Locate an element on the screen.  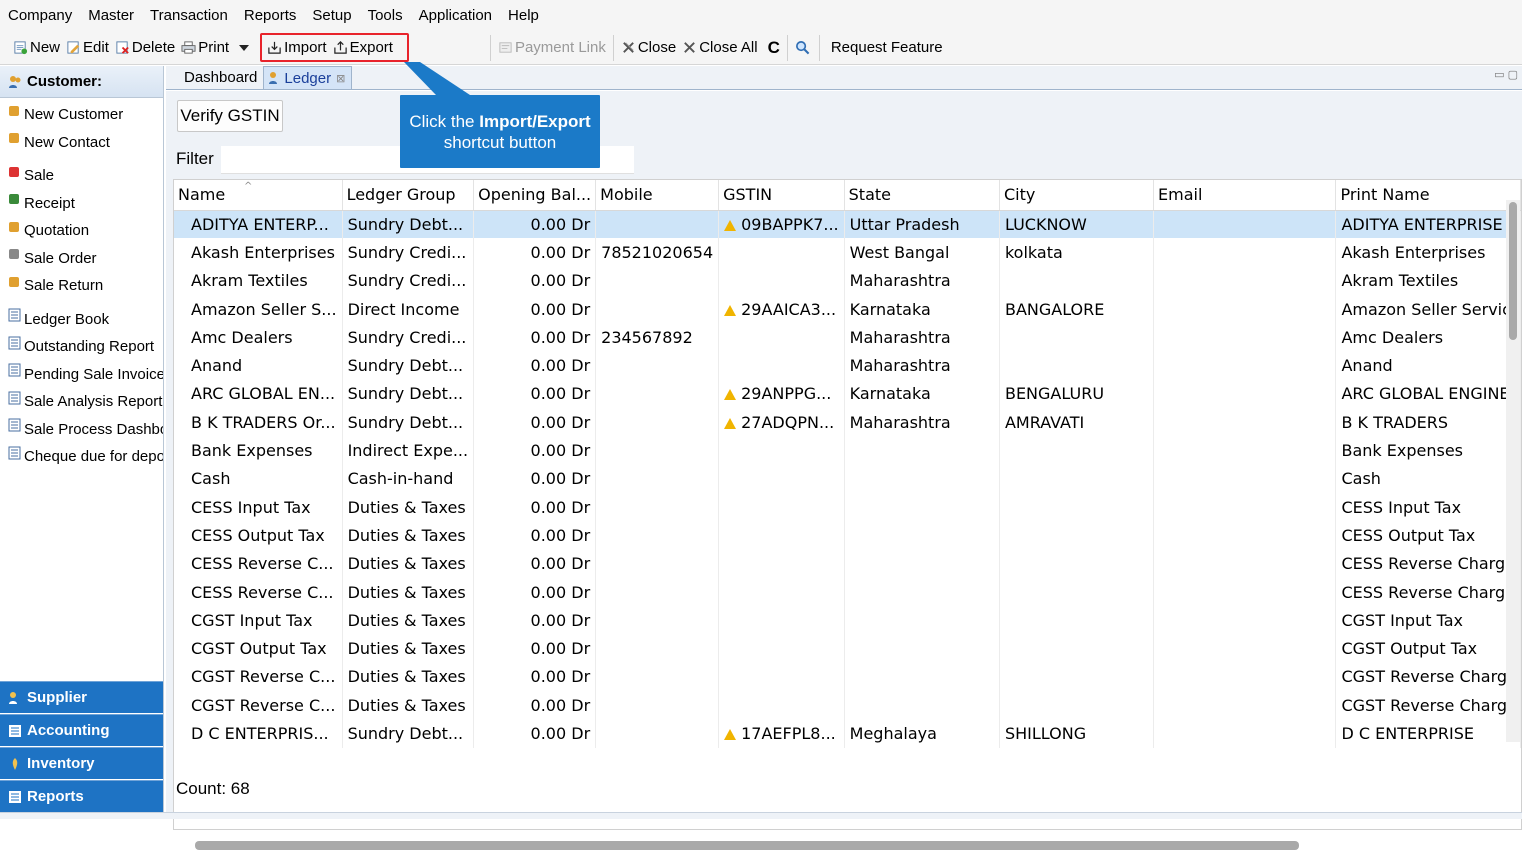
minimize-maximize-icon: ▭ ▢ is located at coordinates (1506, 74).